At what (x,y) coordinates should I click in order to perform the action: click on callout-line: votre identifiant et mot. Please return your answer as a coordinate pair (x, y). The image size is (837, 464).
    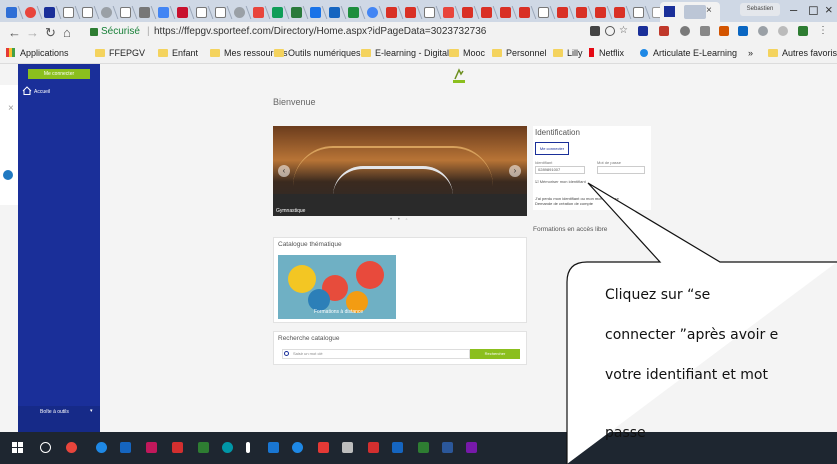
    Looking at the image, I should click on (686, 375).